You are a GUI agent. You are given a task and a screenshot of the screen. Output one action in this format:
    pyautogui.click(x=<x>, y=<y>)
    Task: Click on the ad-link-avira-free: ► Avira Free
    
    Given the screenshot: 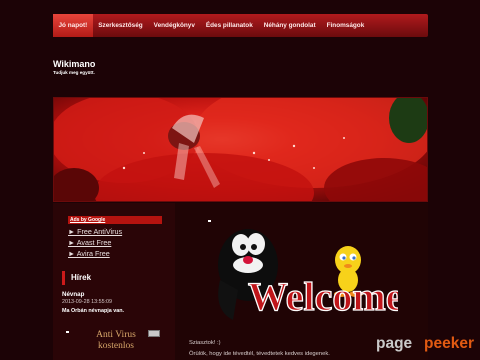 What is the action you would take?
    pyautogui.click(x=89, y=253)
    